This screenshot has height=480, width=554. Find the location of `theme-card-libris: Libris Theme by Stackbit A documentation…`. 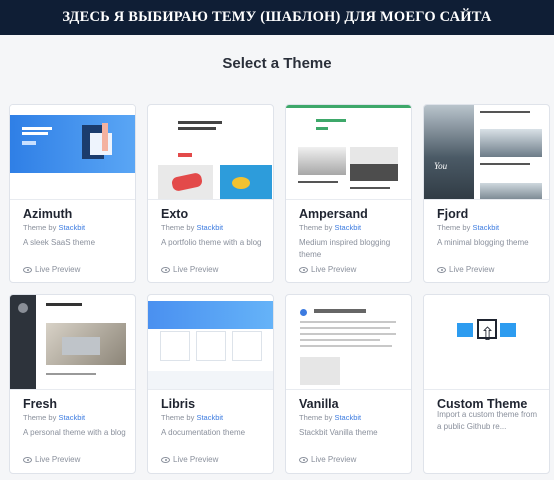

theme-card-libris: Libris Theme by Stackbit A documentation… is located at coordinates (210, 384).